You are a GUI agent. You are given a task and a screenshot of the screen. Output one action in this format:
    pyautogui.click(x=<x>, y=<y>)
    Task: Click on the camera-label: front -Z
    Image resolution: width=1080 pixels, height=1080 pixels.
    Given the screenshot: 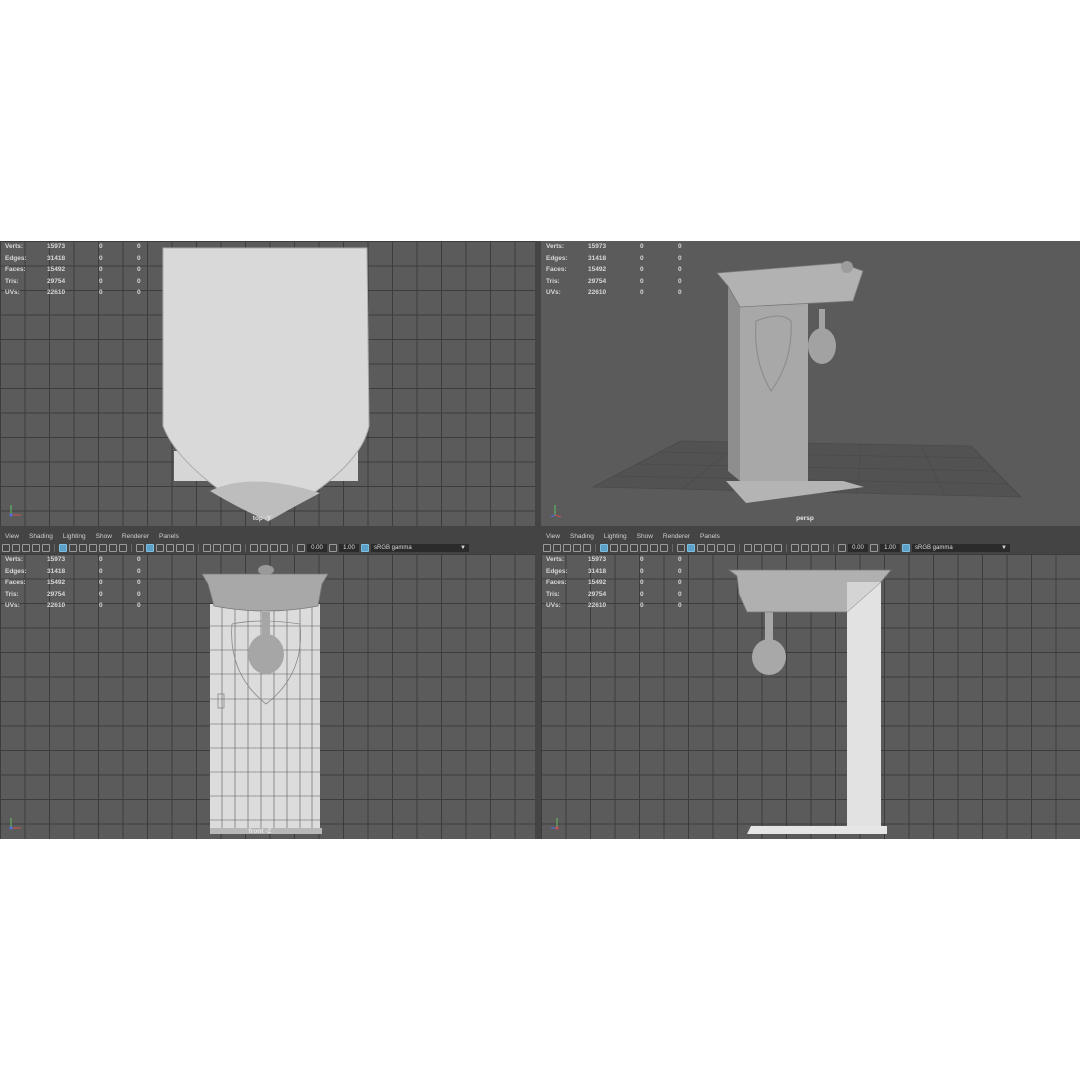 What is the action you would take?
    pyautogui.click(x=260, y=831)
    